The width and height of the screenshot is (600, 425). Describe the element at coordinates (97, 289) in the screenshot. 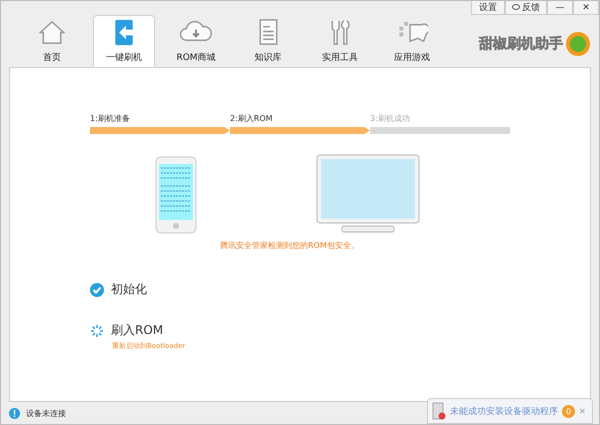

I see `check-icon` at that location.